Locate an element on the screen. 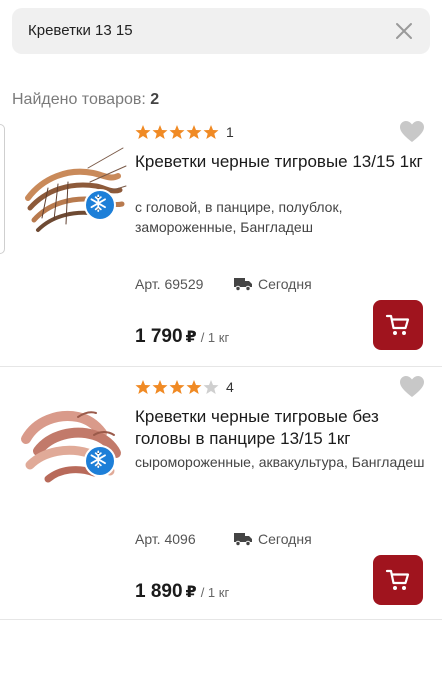 The image size is (442, 680). search-input: Креветки 13 15 is located at coordinates (80, 30).